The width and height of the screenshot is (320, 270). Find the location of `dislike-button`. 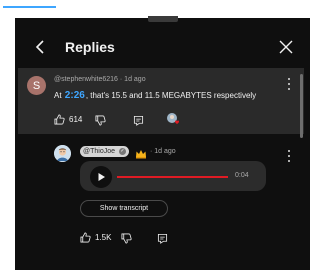

dislike-button is located at coordinates (100, 120).